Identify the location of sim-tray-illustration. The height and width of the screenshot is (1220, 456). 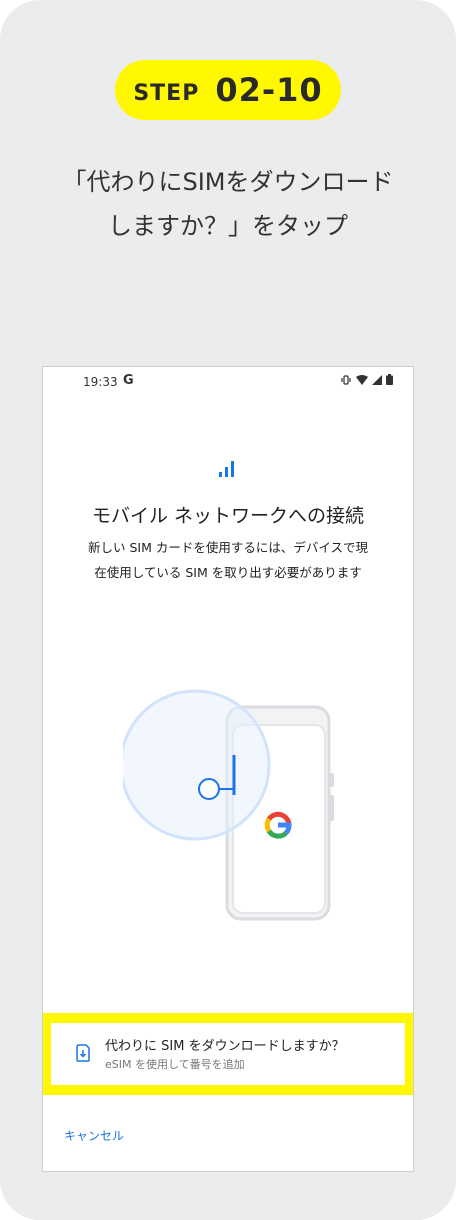
(228, 805).